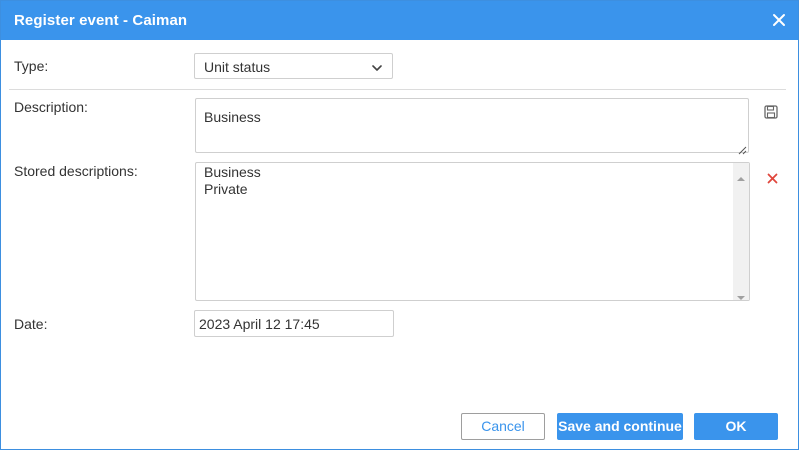 The width and height of the screenshot is (799, 450). I want to click on close-icon, so click(779, 20).